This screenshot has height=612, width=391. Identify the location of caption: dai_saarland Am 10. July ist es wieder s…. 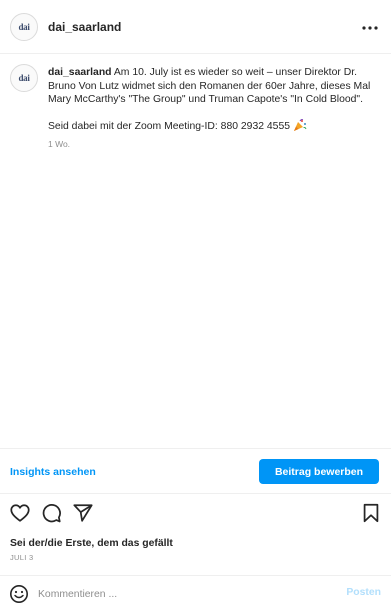
(213, 109).